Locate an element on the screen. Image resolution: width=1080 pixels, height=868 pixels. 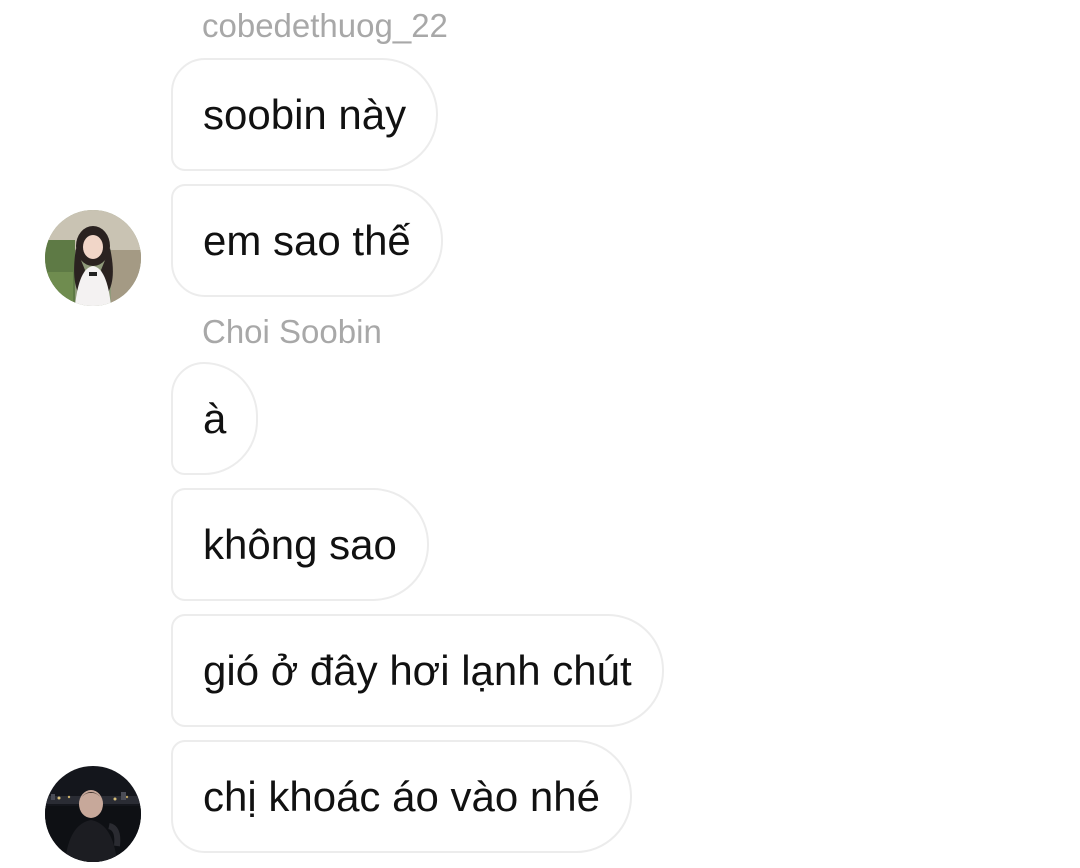
message-bubble: không sao is located at coordinates (300, 544).